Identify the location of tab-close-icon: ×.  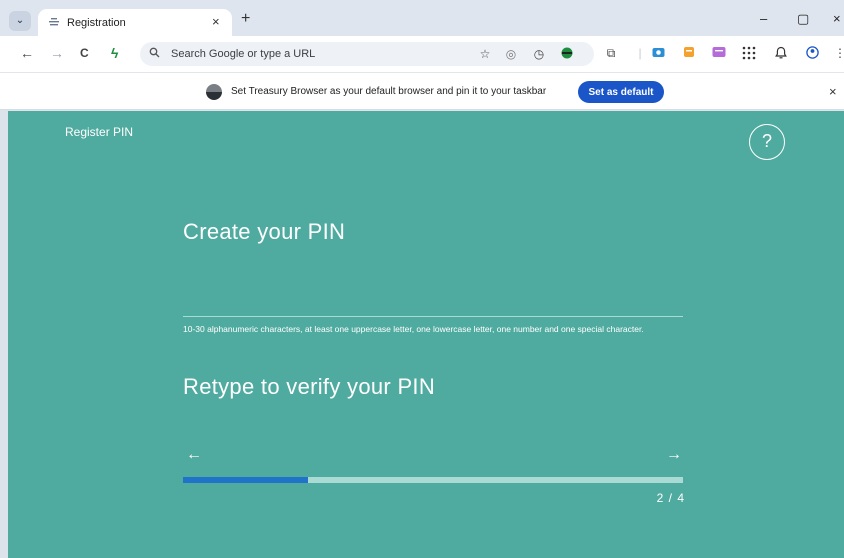
(216, 22).